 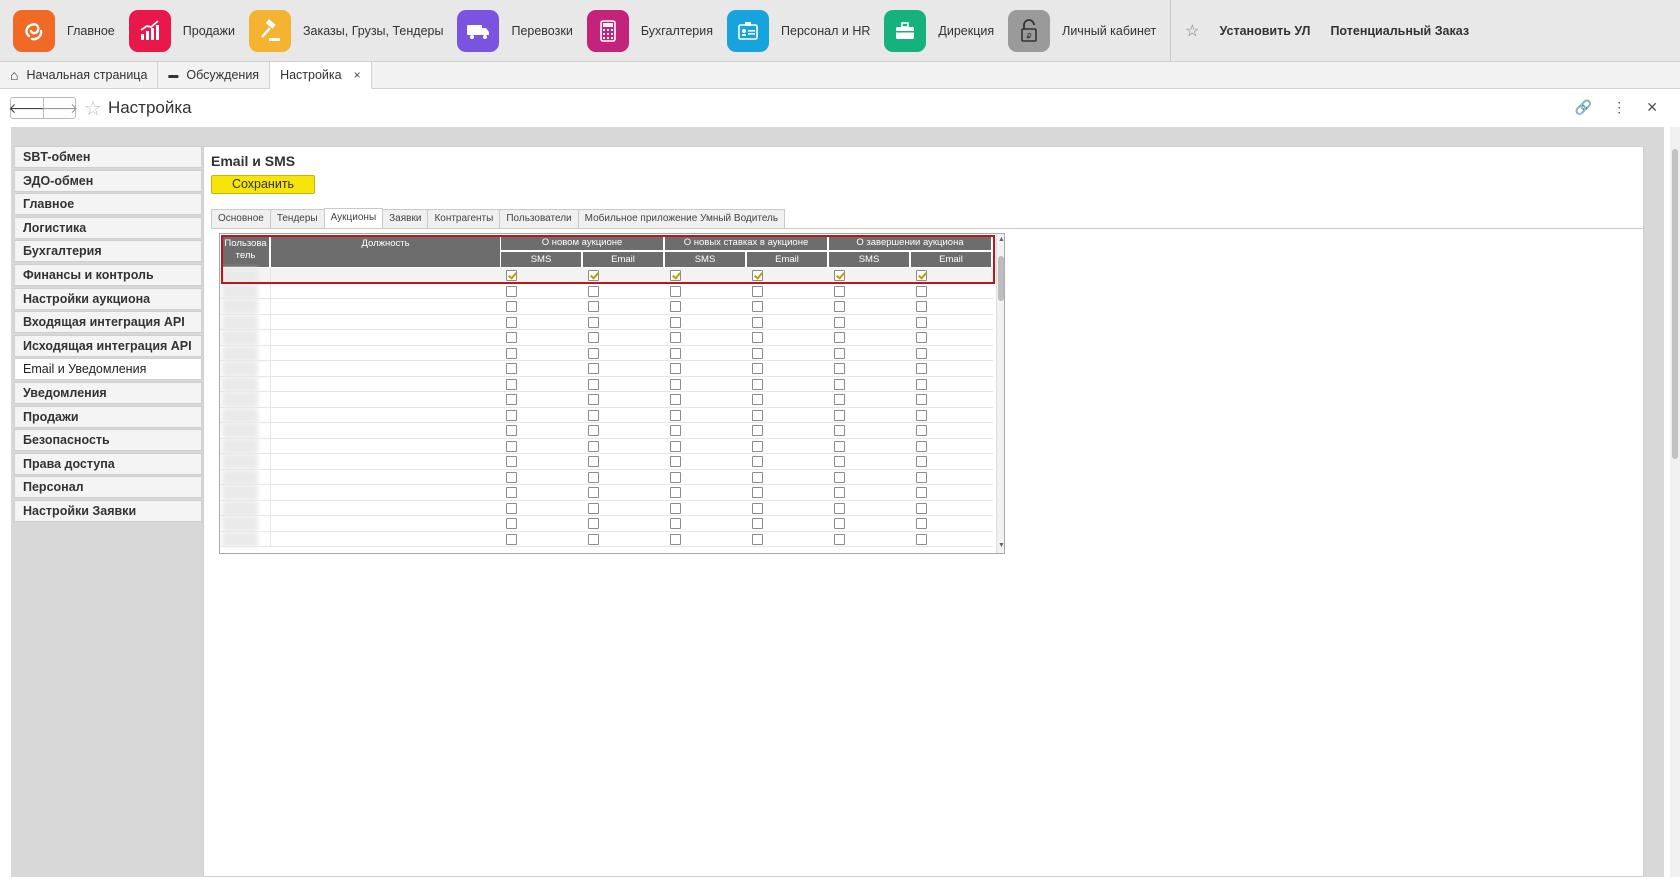 I want to click on section-8: ₽ Личный кабинет, so click(x=1075, y=31).